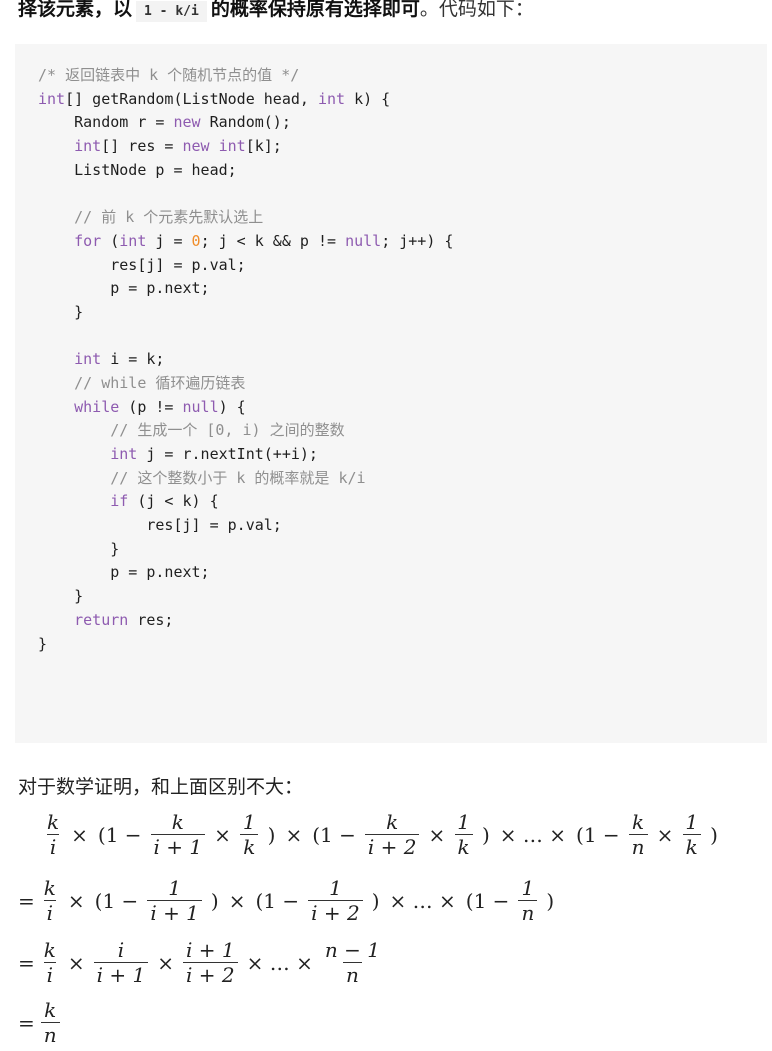  I want to click on math-fraction: i + 1i + 2, so click(210, 962).